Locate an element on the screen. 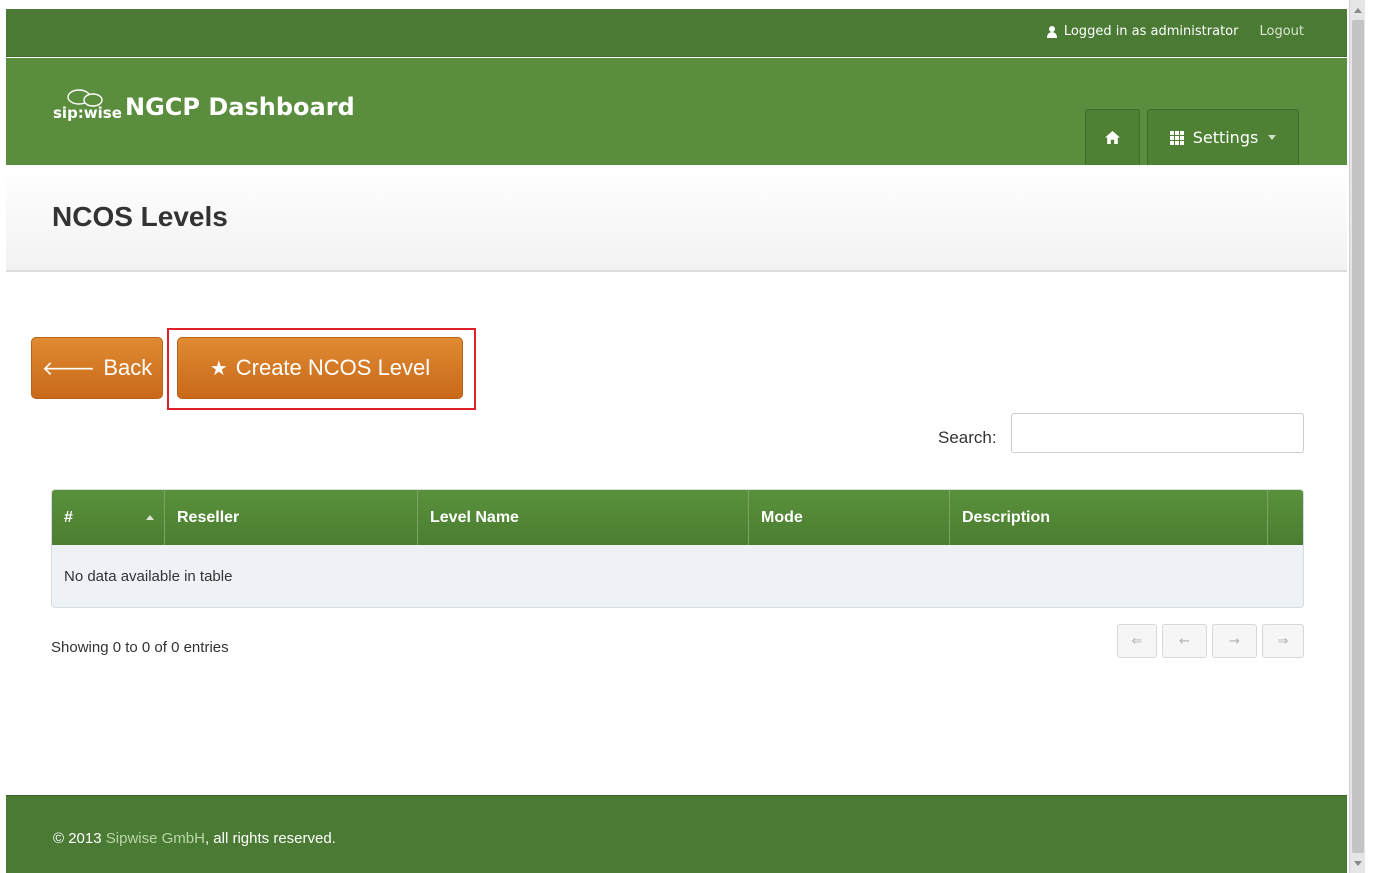  scroll-thumb is located at coordinates (1358, 436).